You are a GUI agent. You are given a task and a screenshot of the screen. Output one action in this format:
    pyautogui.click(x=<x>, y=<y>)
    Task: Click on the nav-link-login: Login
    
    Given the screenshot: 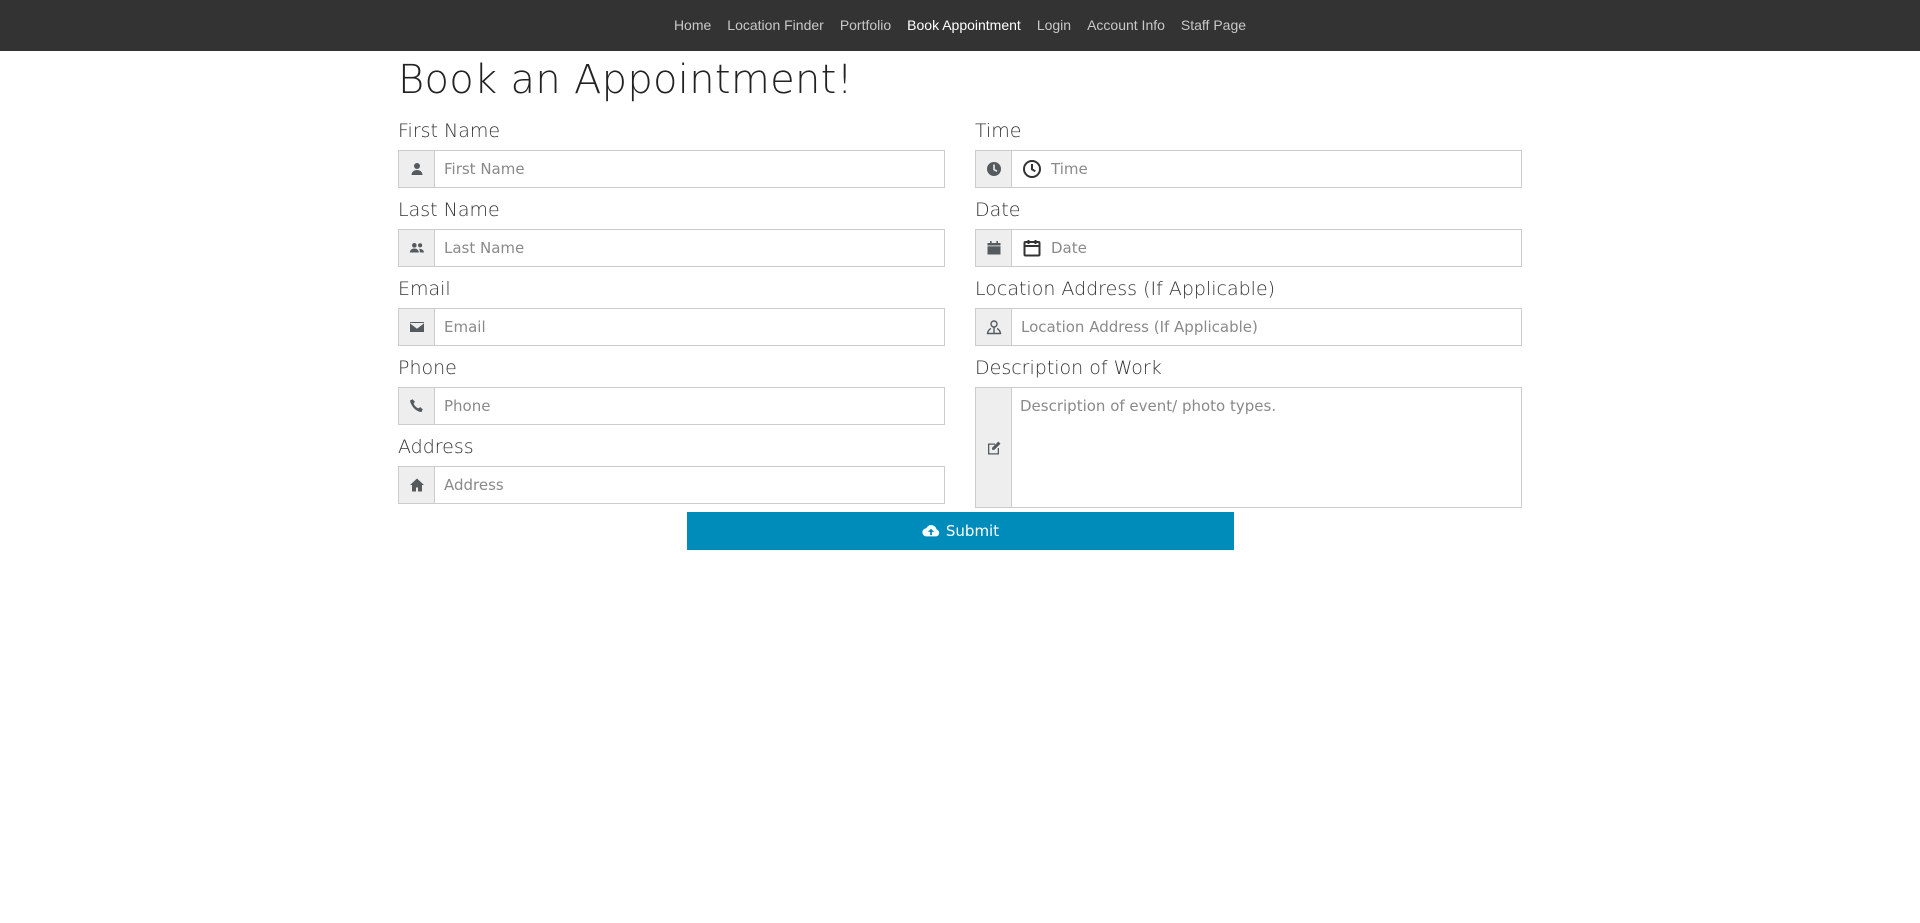 What is the action you would take?
    pyautogui.click(x=1054, y=25)
    